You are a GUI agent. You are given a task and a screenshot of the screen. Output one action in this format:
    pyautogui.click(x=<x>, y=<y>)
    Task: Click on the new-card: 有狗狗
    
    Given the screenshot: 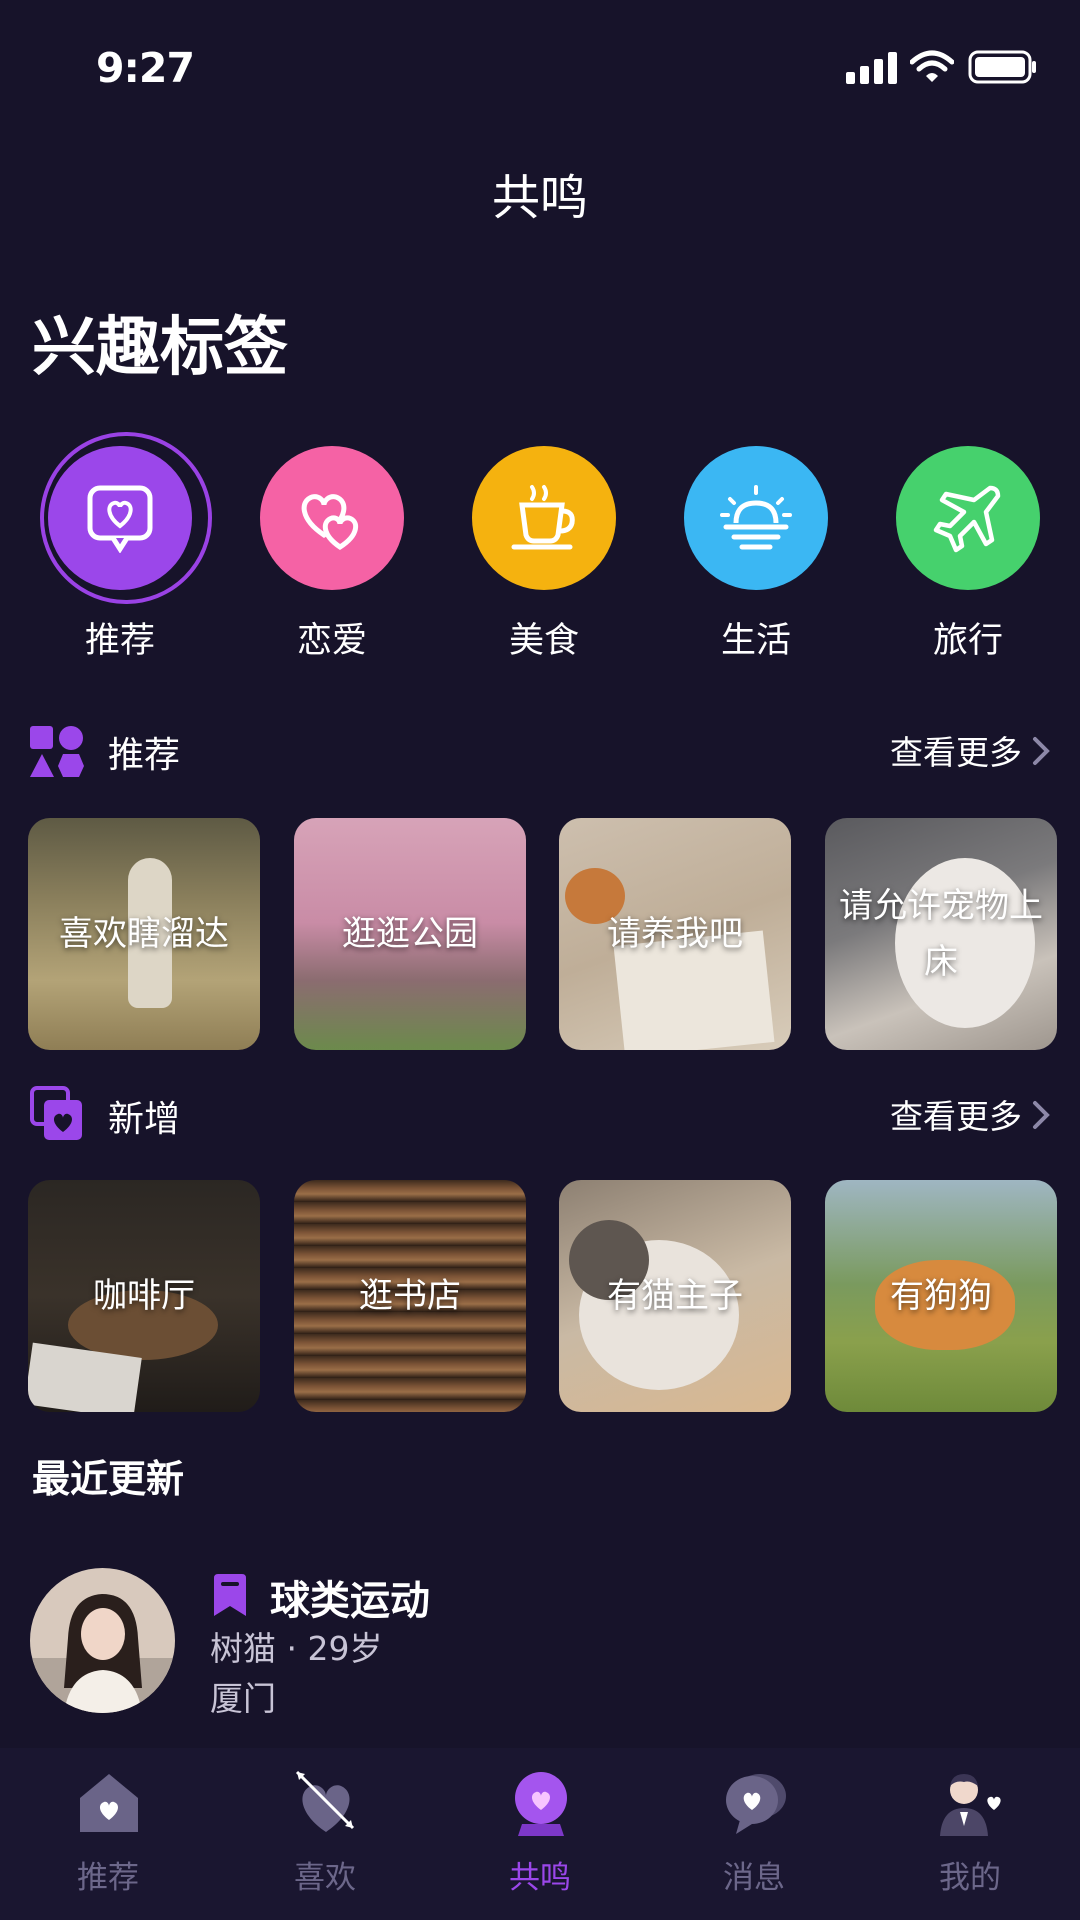 What is the action you would take?
    pyautogui.click(x=941, y=1296)
    